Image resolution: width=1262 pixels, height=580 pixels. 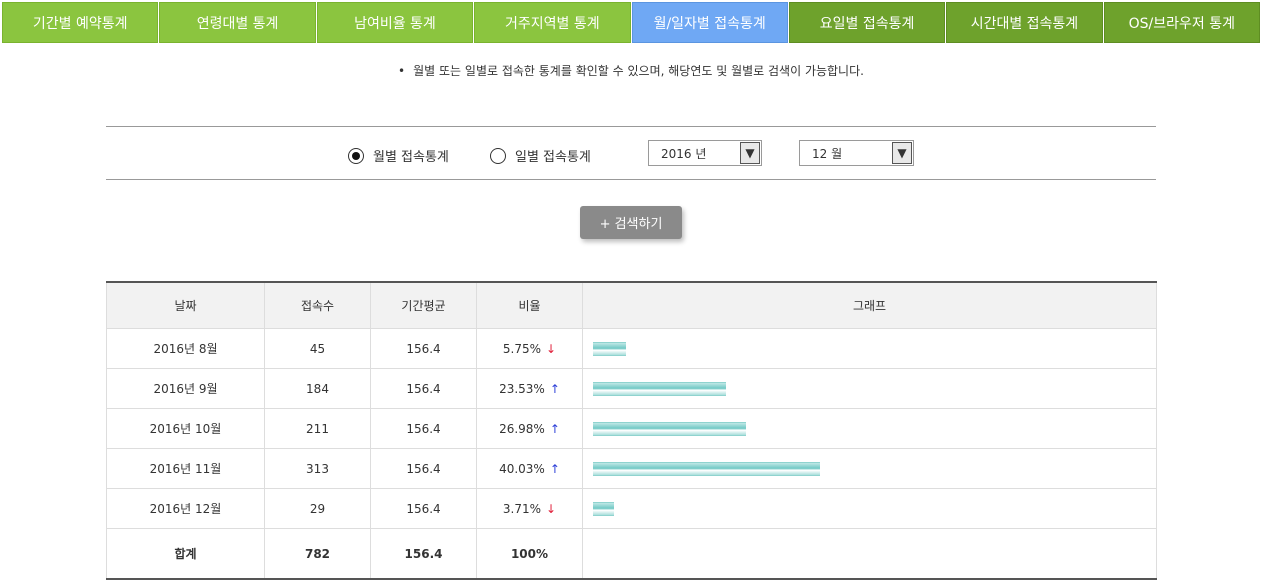 I want to click on table-row: 2016년 12월 29 156.4 3.71% ↓, so click(x=631, y=508).